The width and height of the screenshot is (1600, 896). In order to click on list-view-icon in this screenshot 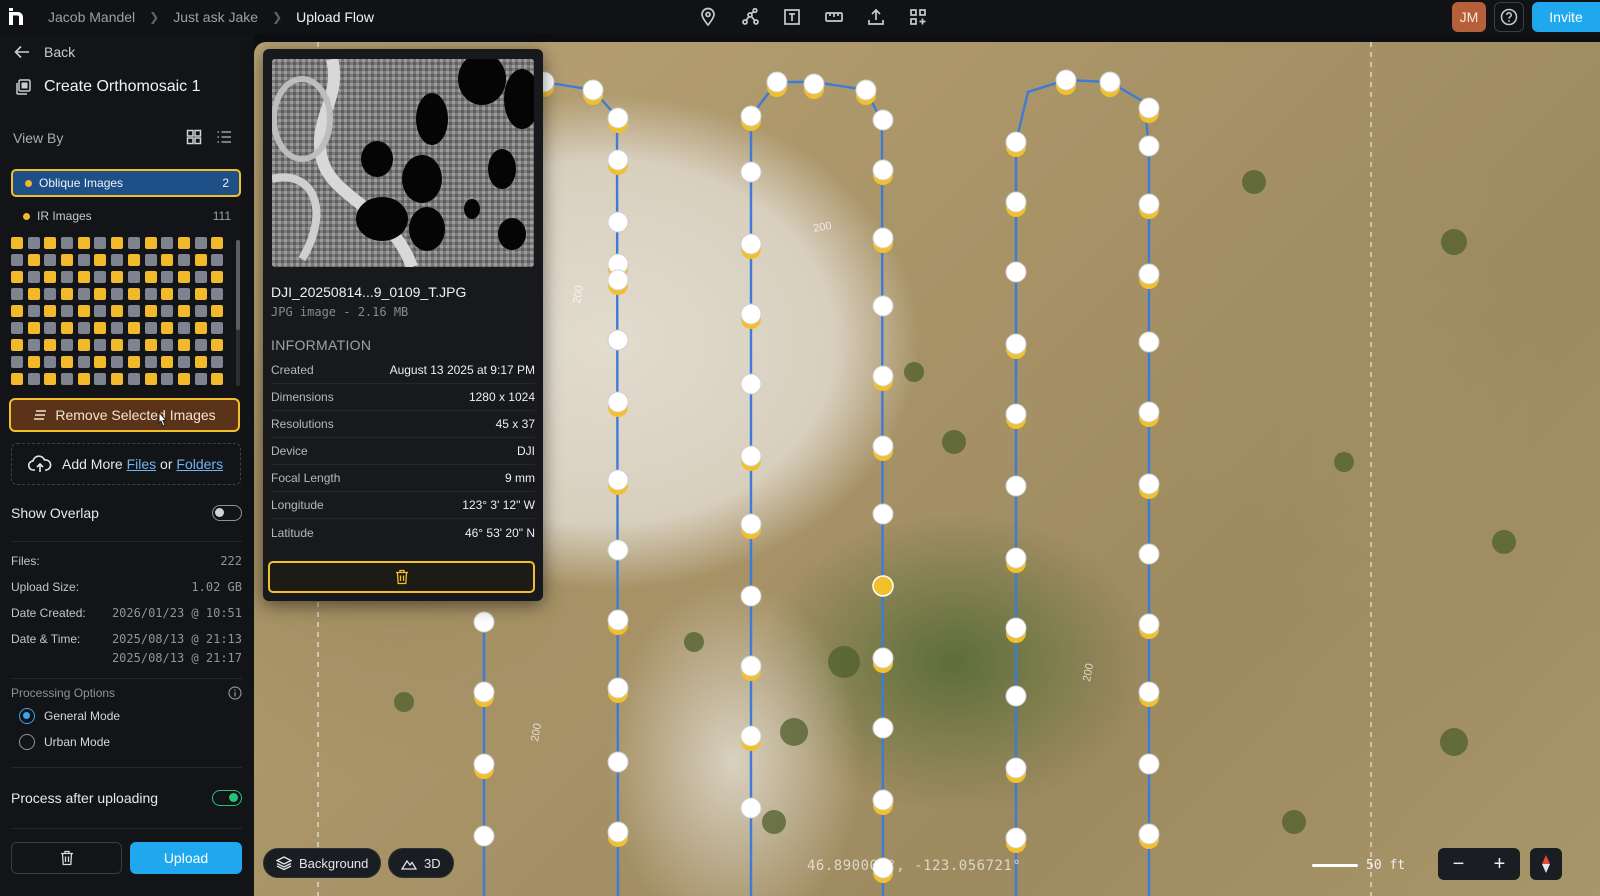, I will do `click(224, 137)`.